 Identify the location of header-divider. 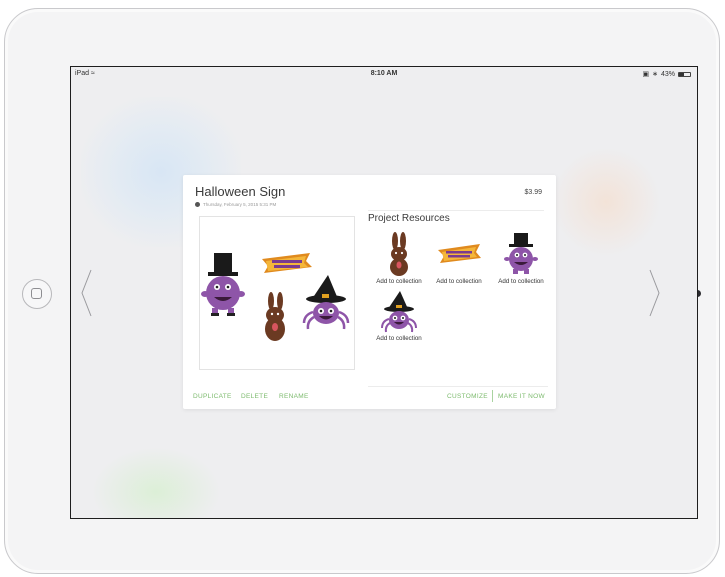
(456, 210).